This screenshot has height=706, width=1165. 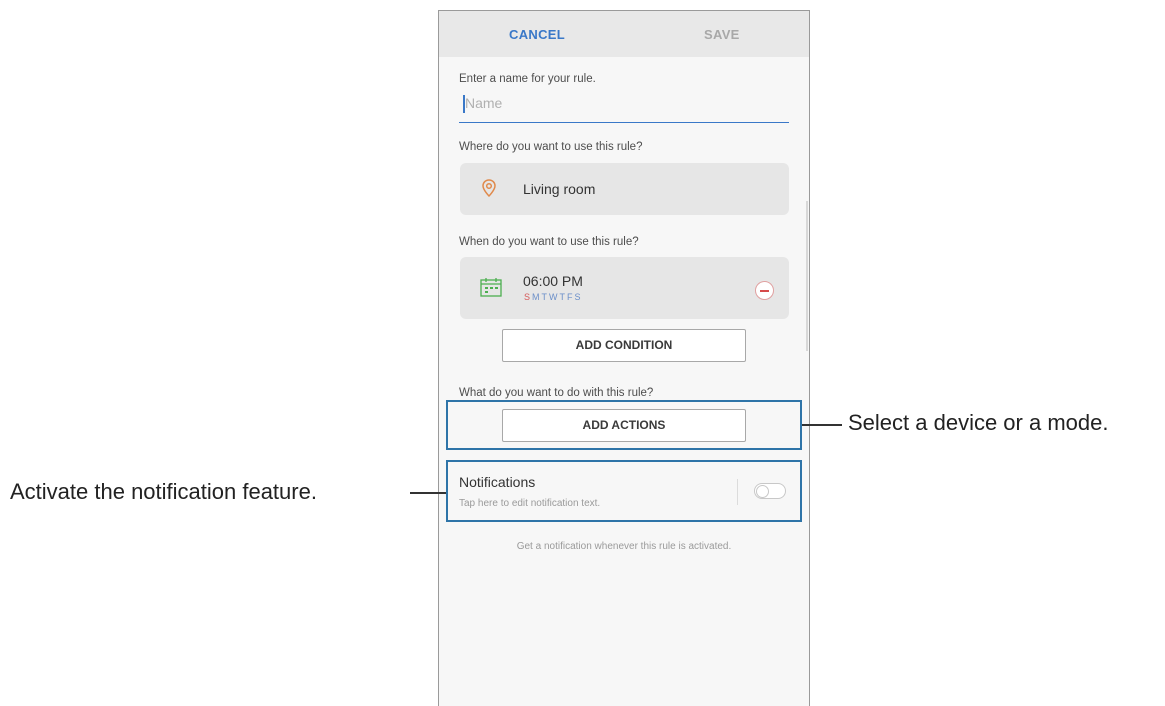 What do you see at coordinates (491, 289) in the screenshot?
I see `calendar-icon` at bounding box center [491, 289].